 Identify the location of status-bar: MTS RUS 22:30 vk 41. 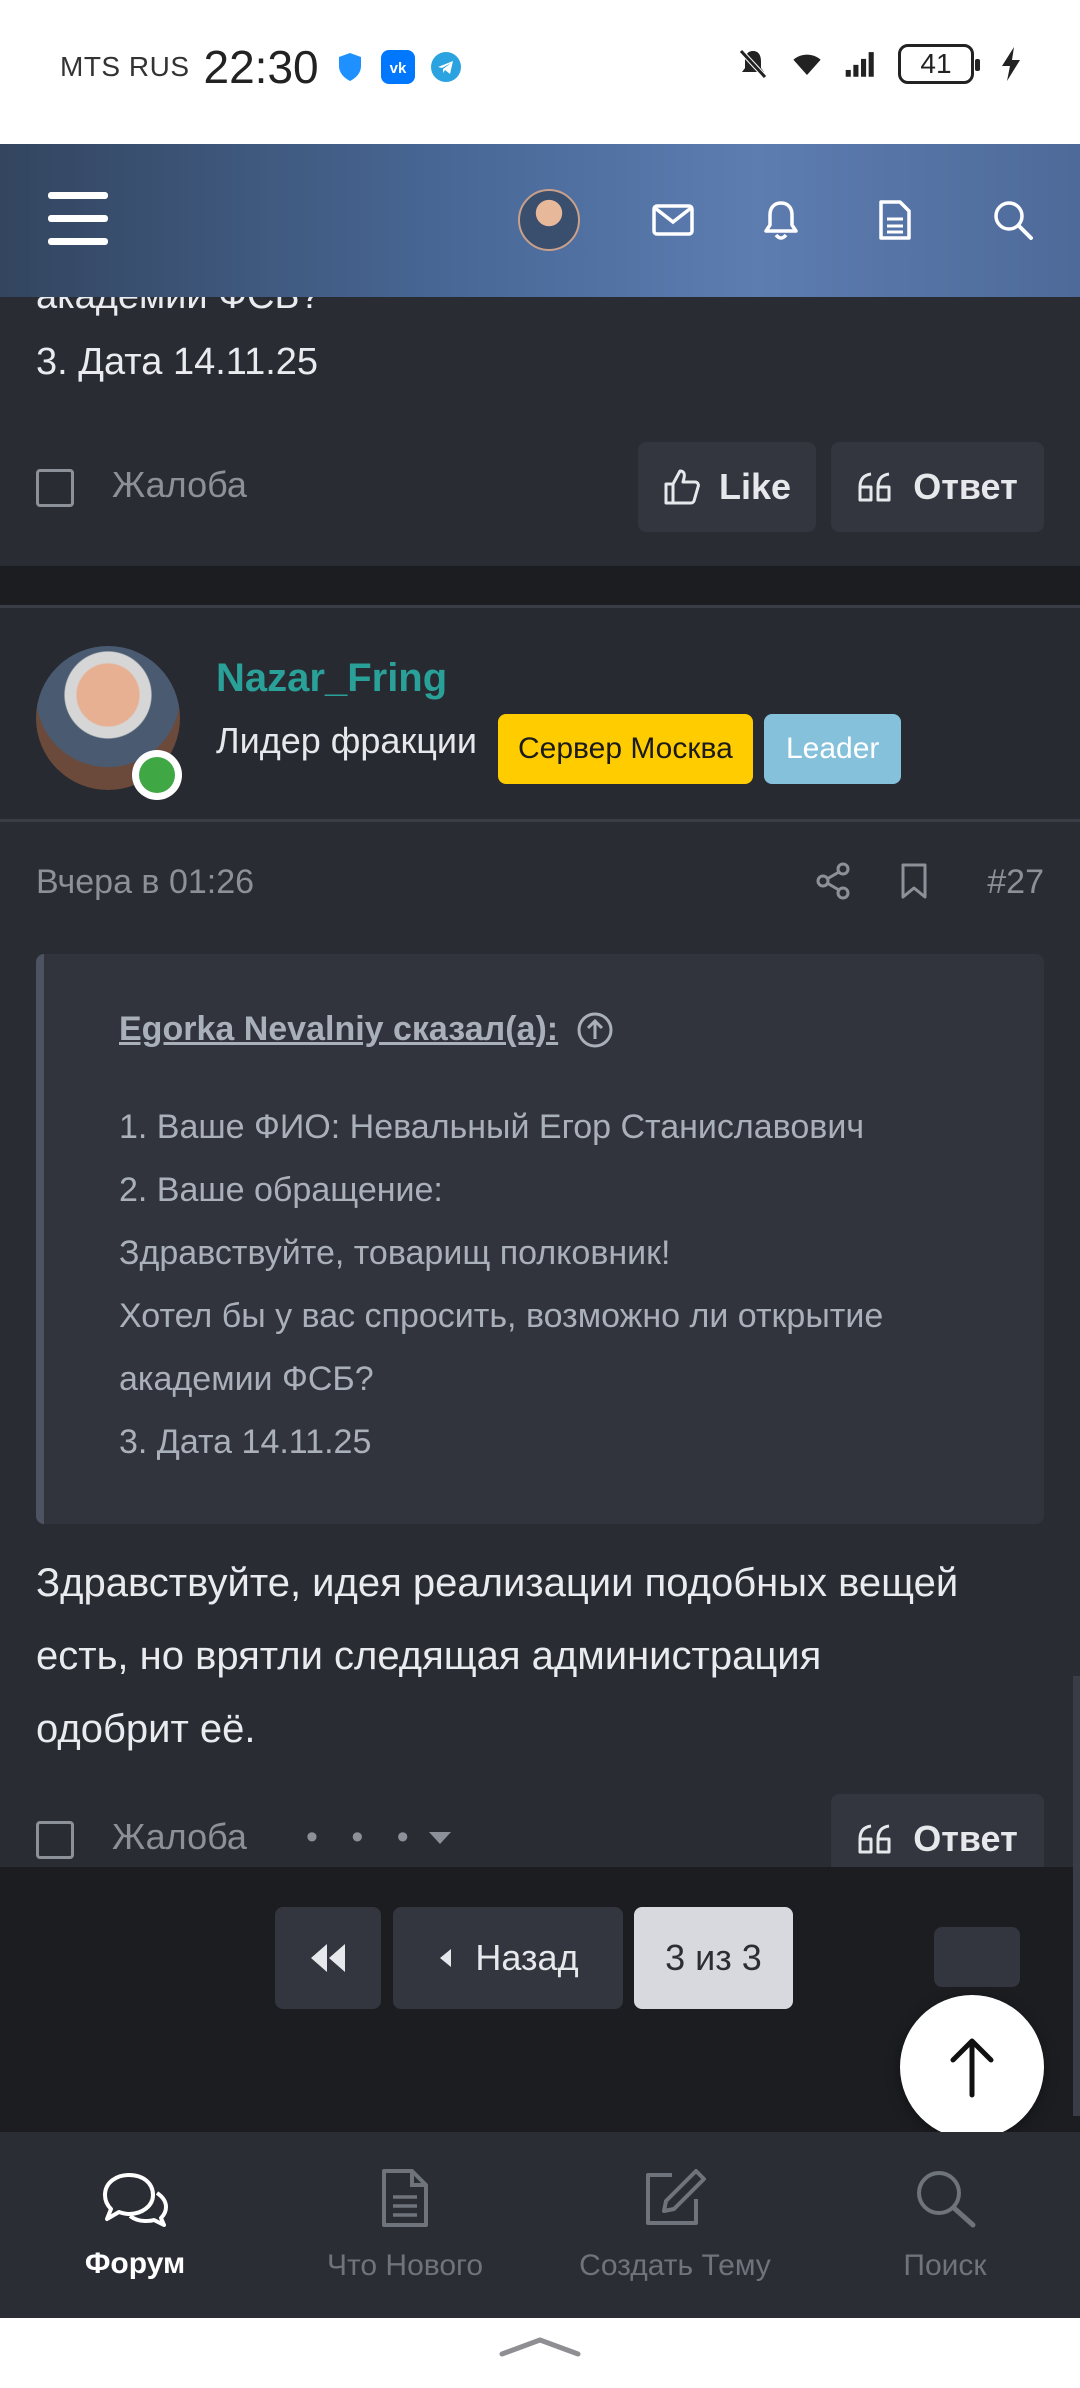
(540, 72).